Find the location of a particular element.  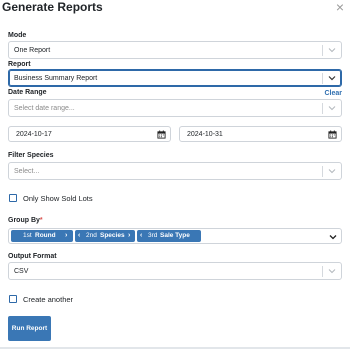

chip-name: Round is located at coordinates (45, 235).